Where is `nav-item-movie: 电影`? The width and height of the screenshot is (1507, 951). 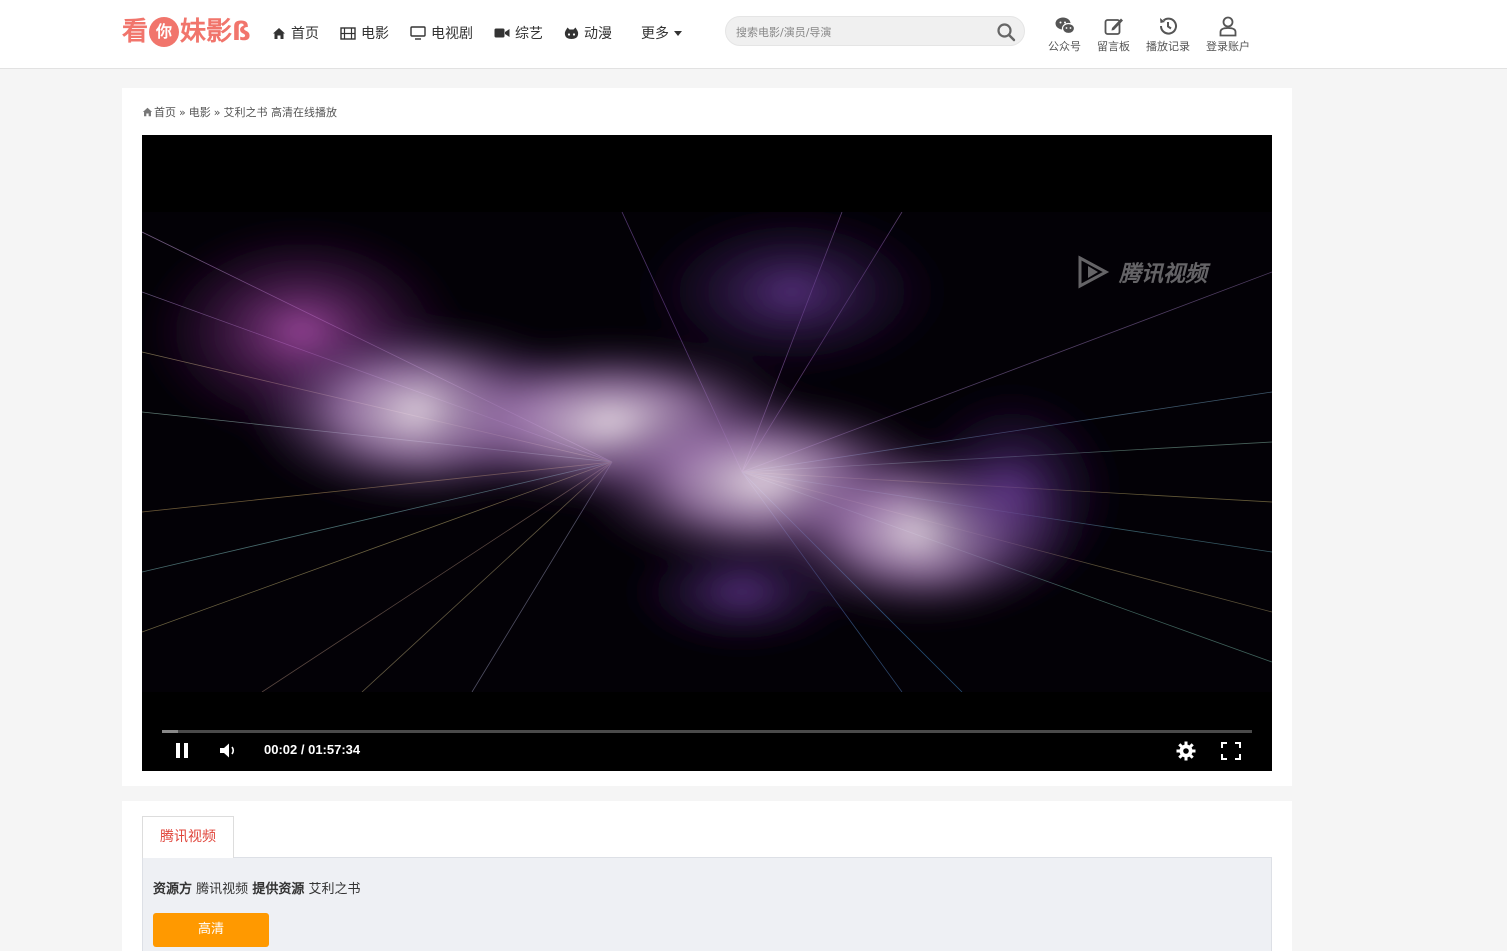
nav-item-movie: 电影 is located at coordinates (364, 33).